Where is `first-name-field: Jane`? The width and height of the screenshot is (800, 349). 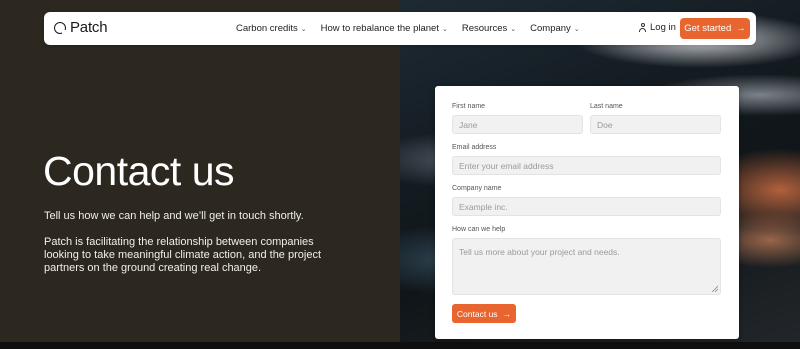 first-name-field: Jane is located at coordinates (517, 124).